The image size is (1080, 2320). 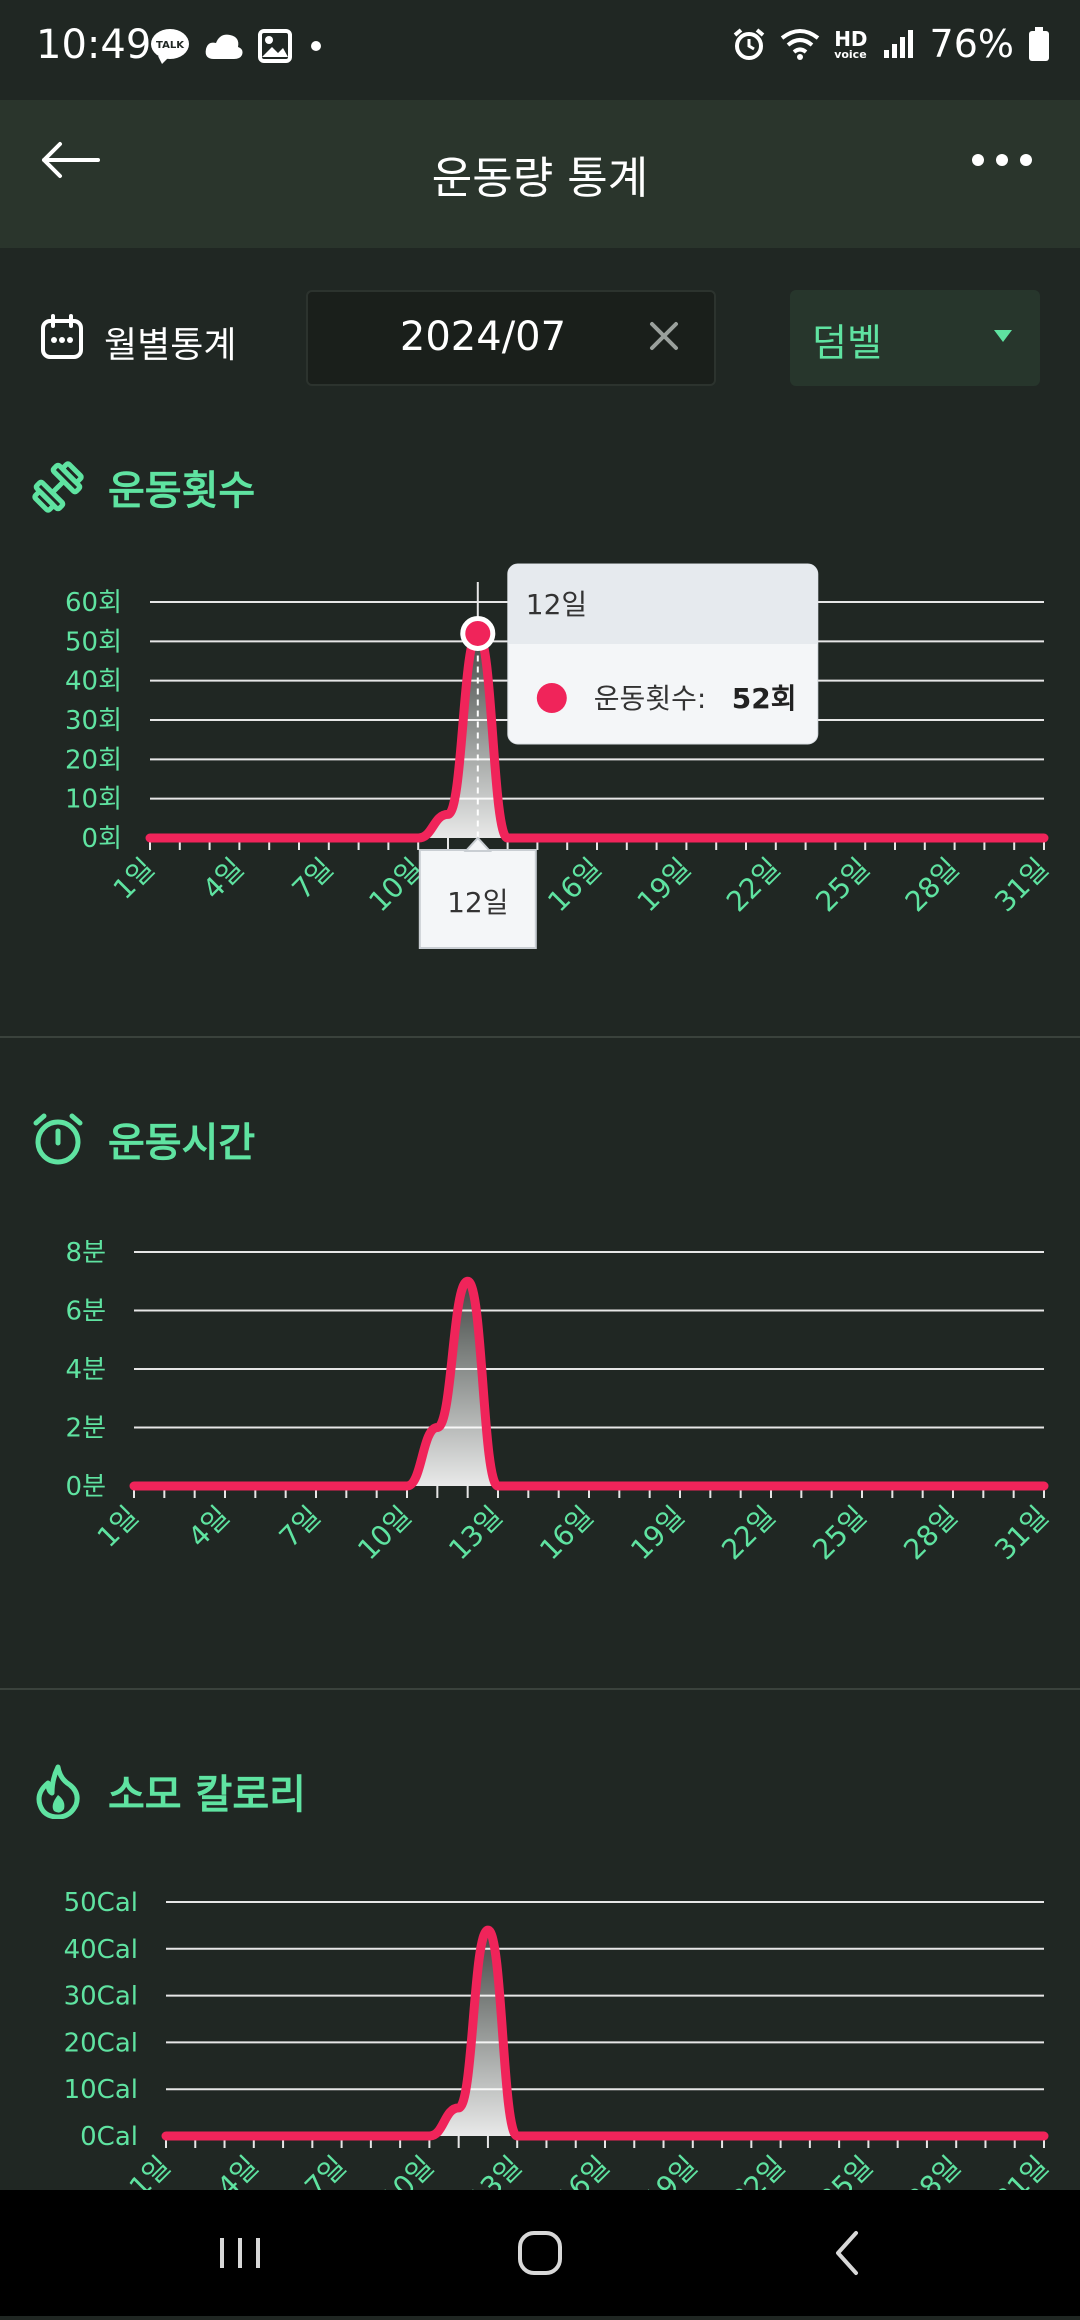 What do you see at coordinates (971, 44) in the screenshot?
I see `battery-text: 76%` at bounding box center [971, 44].